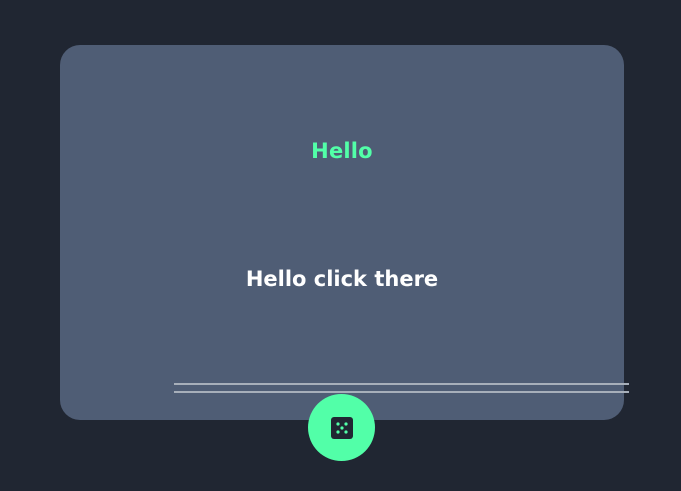  I want to click on card-message: Hello click there, so click(342, 279).